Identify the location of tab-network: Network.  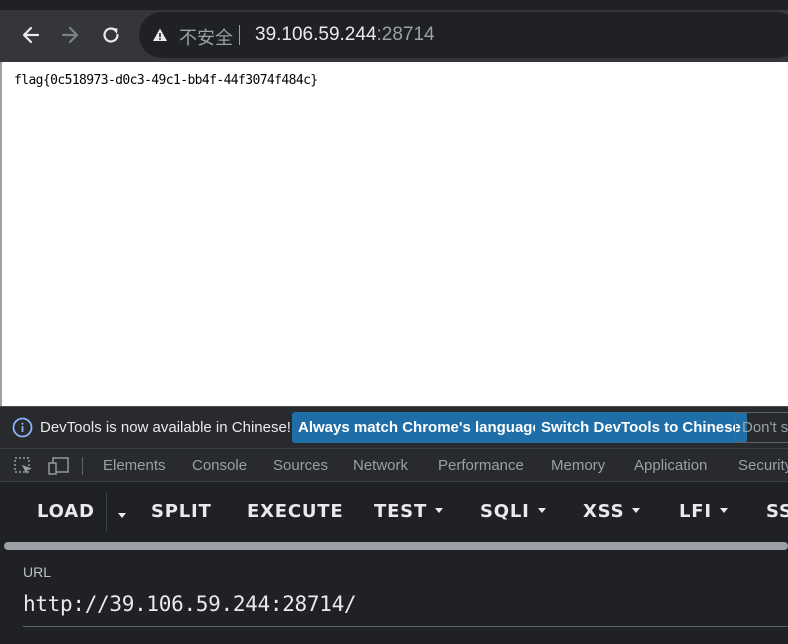
(380, 465).